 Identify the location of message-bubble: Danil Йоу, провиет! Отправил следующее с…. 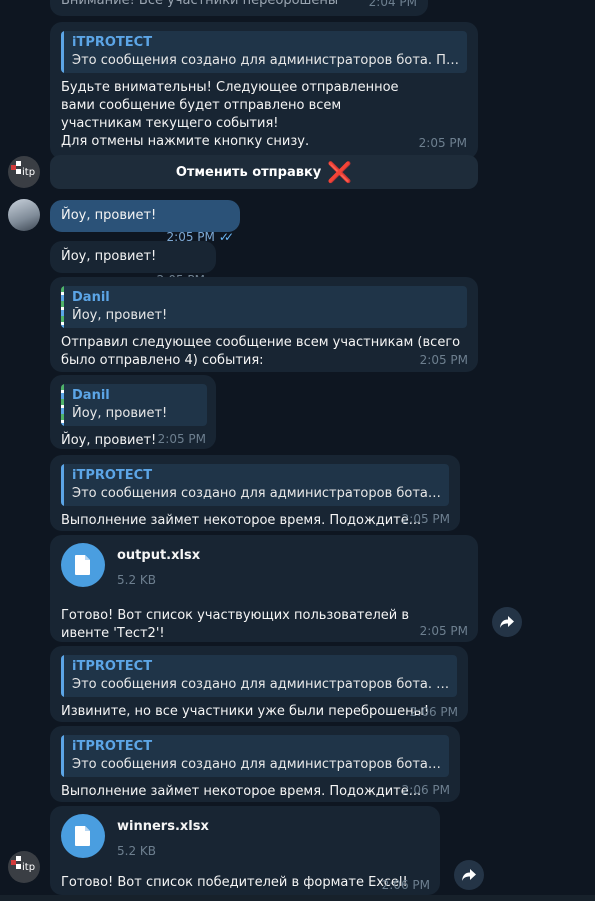
(264, 324).